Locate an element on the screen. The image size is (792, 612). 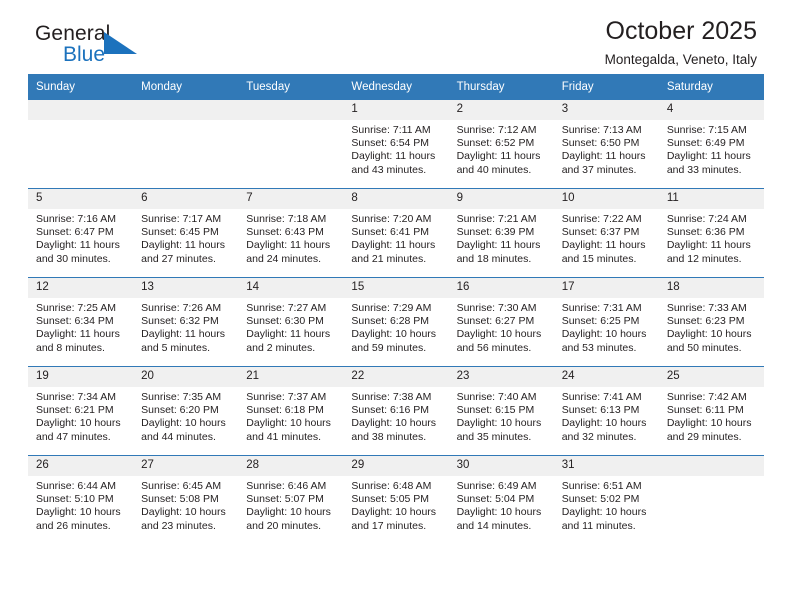
sunset-text: Sunset: 6:28 PM is located at coordinates (390, 321).